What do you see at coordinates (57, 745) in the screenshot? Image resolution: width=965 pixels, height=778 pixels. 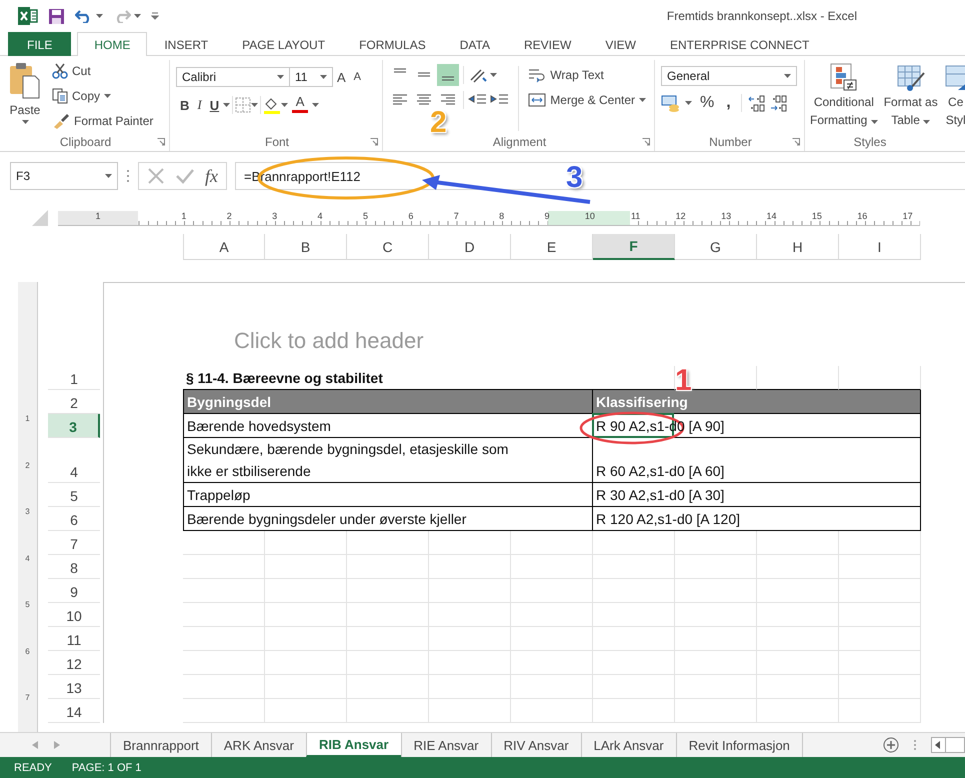 I see `scroll-right-icon` at bounding box center [57, 745].